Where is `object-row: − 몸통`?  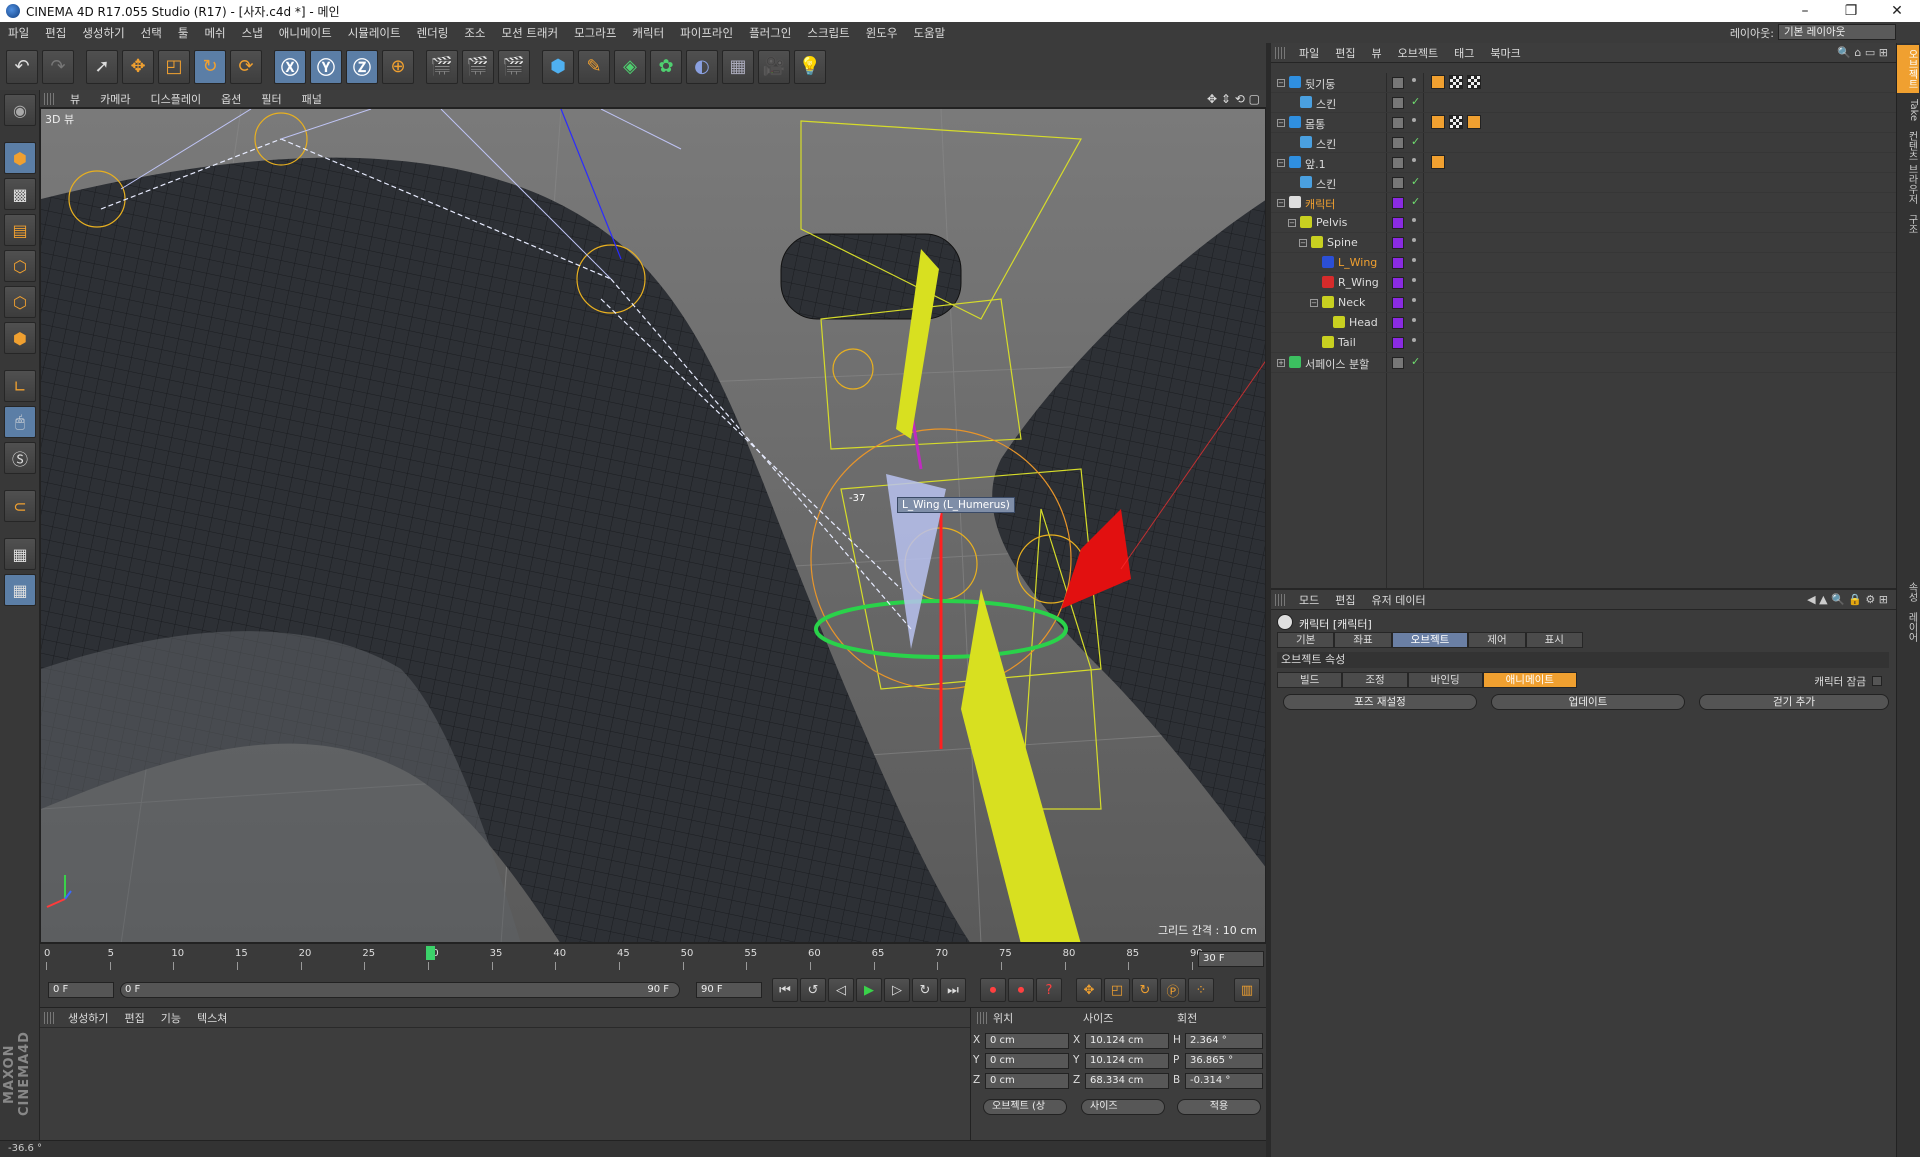
object-row: − 몸통 is located at coordinates (1583, 123).